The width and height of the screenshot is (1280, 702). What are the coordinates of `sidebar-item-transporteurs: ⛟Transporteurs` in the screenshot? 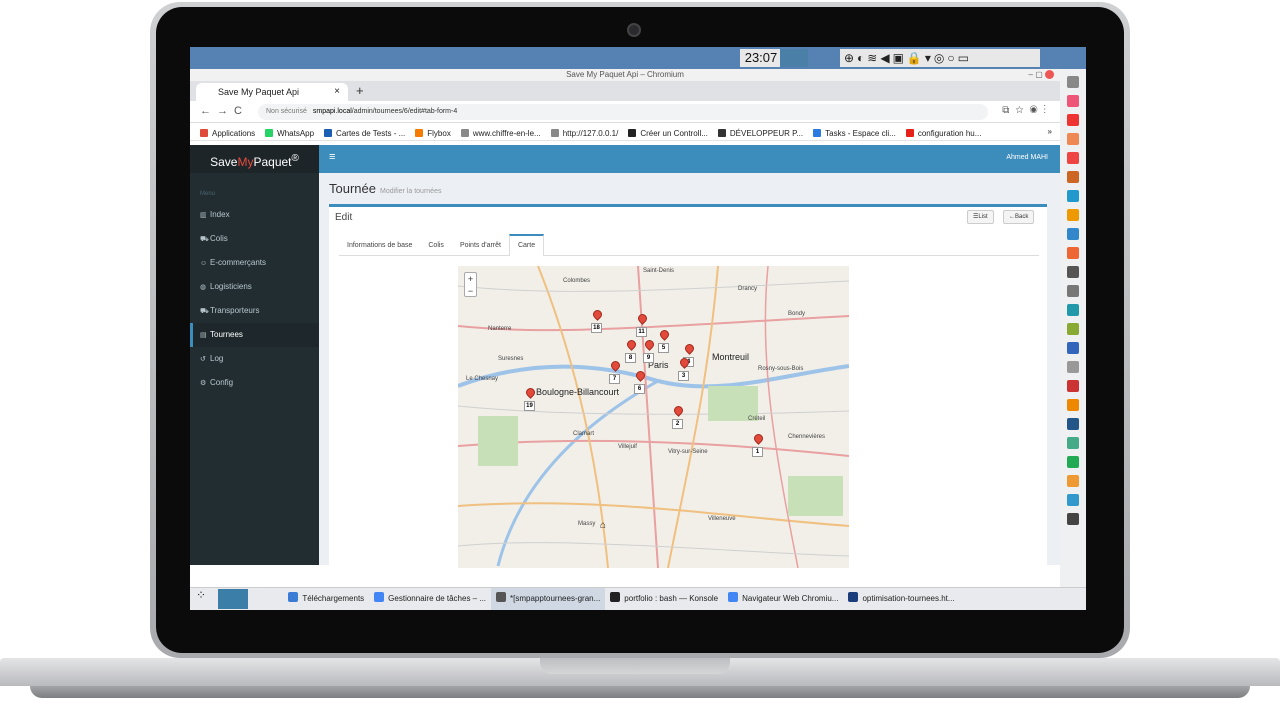 It's located at (254, 311).